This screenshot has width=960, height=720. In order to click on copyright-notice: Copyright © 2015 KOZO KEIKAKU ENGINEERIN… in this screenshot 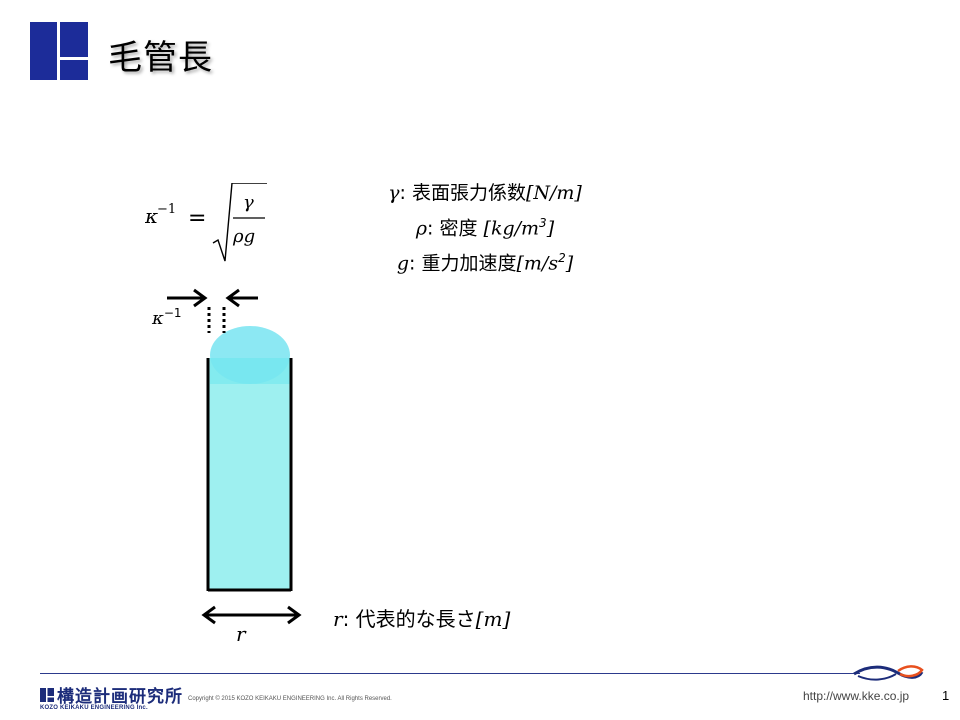, I will do `click(290, 699)`.